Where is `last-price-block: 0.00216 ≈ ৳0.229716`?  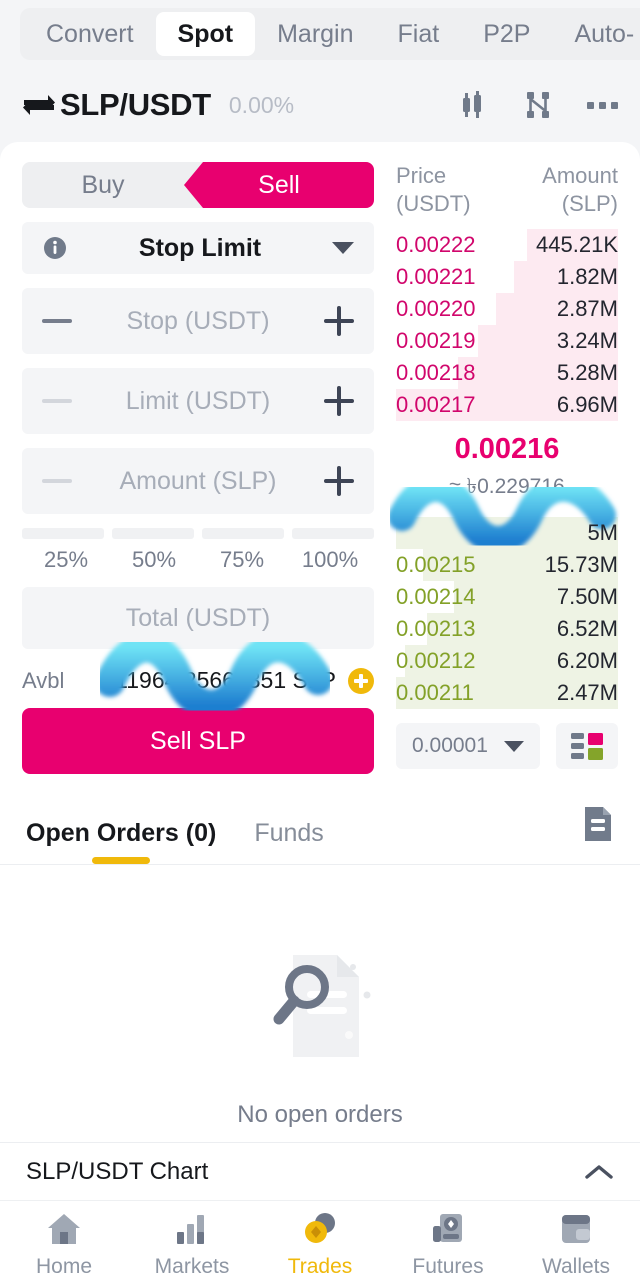
last-price-block: 0.00216 ≈ ৳0.229716 is located at coordinates (507, 469).